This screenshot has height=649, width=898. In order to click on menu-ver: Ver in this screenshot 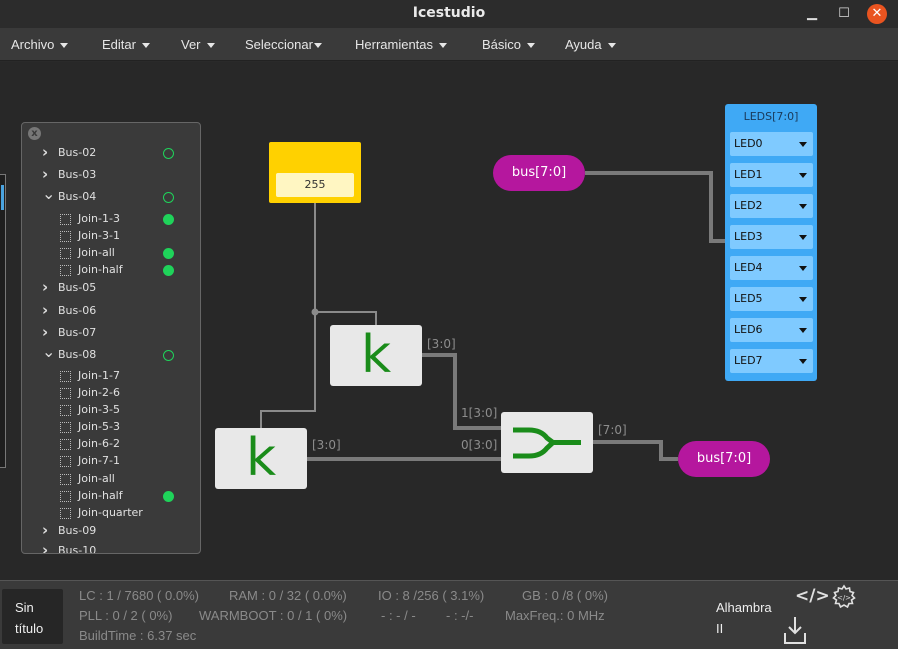, I will do `click(198, 44)`.